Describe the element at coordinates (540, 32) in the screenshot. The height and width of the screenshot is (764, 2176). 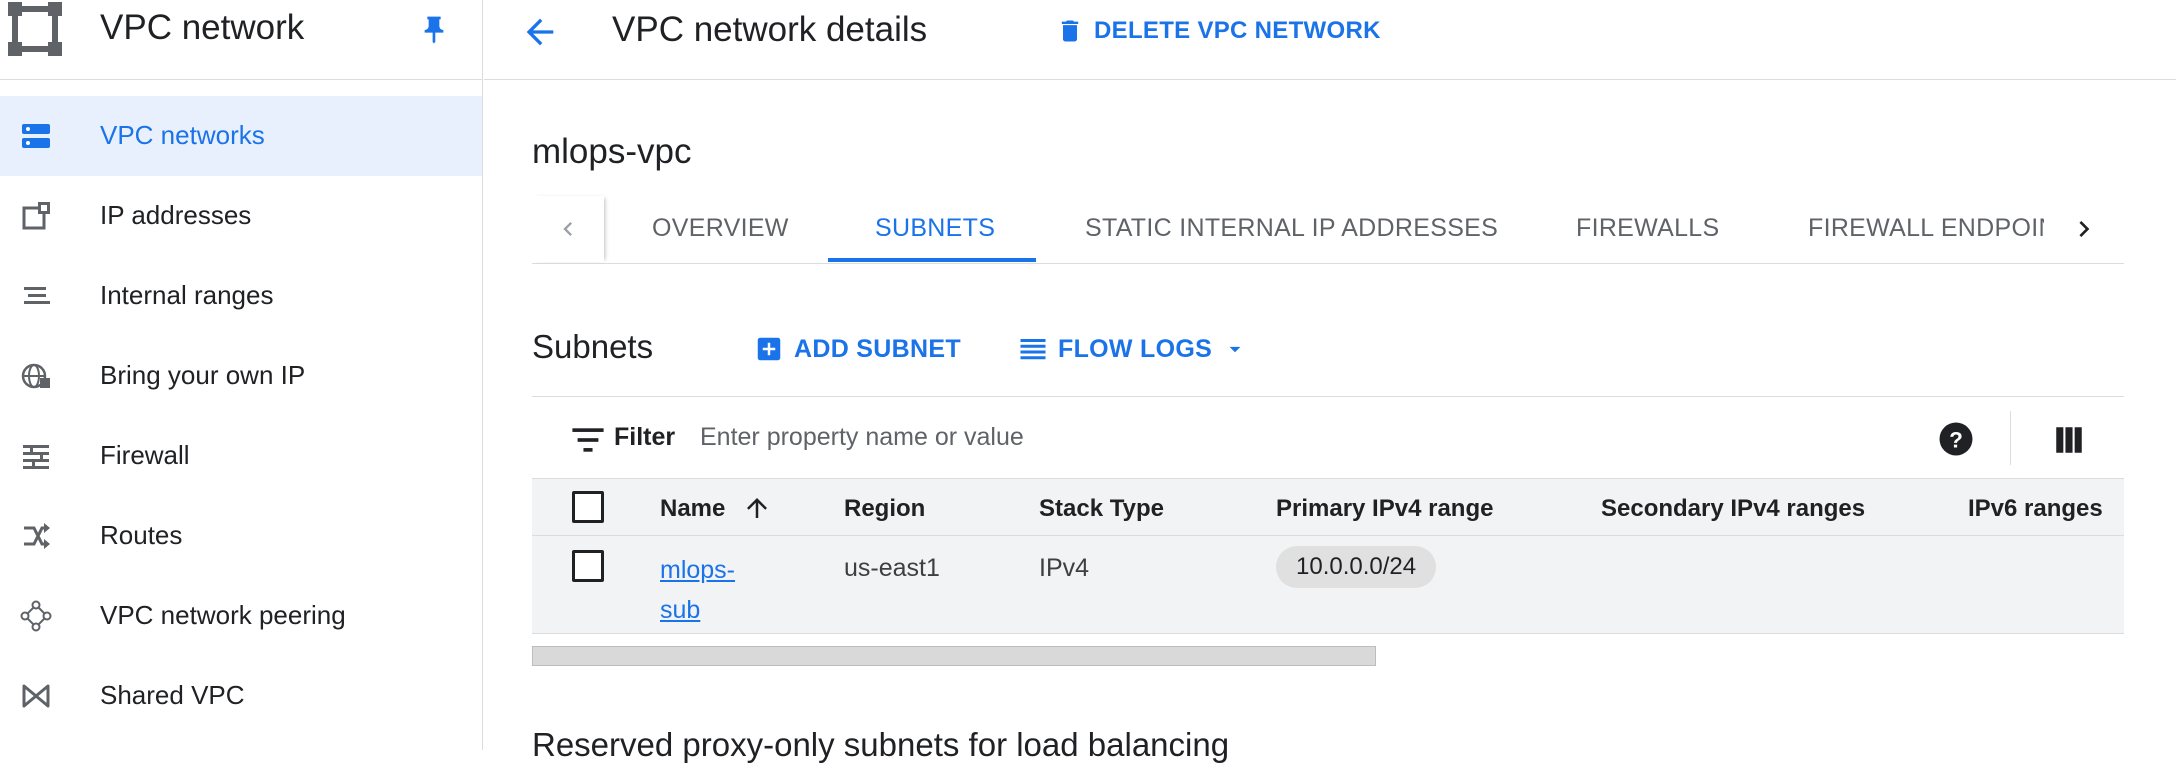
I see `back-arrow-icon` at that location.